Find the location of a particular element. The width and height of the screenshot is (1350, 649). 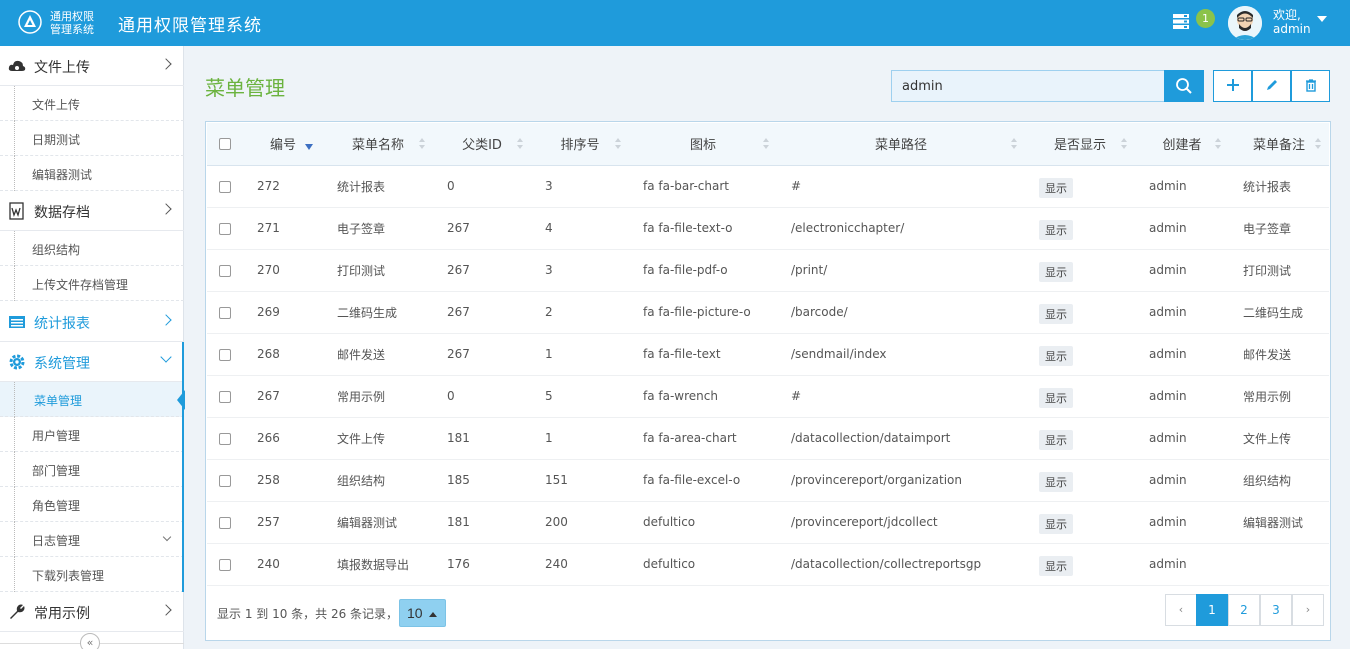

page-button-2: 2 is located at coordinates (1244, 610).